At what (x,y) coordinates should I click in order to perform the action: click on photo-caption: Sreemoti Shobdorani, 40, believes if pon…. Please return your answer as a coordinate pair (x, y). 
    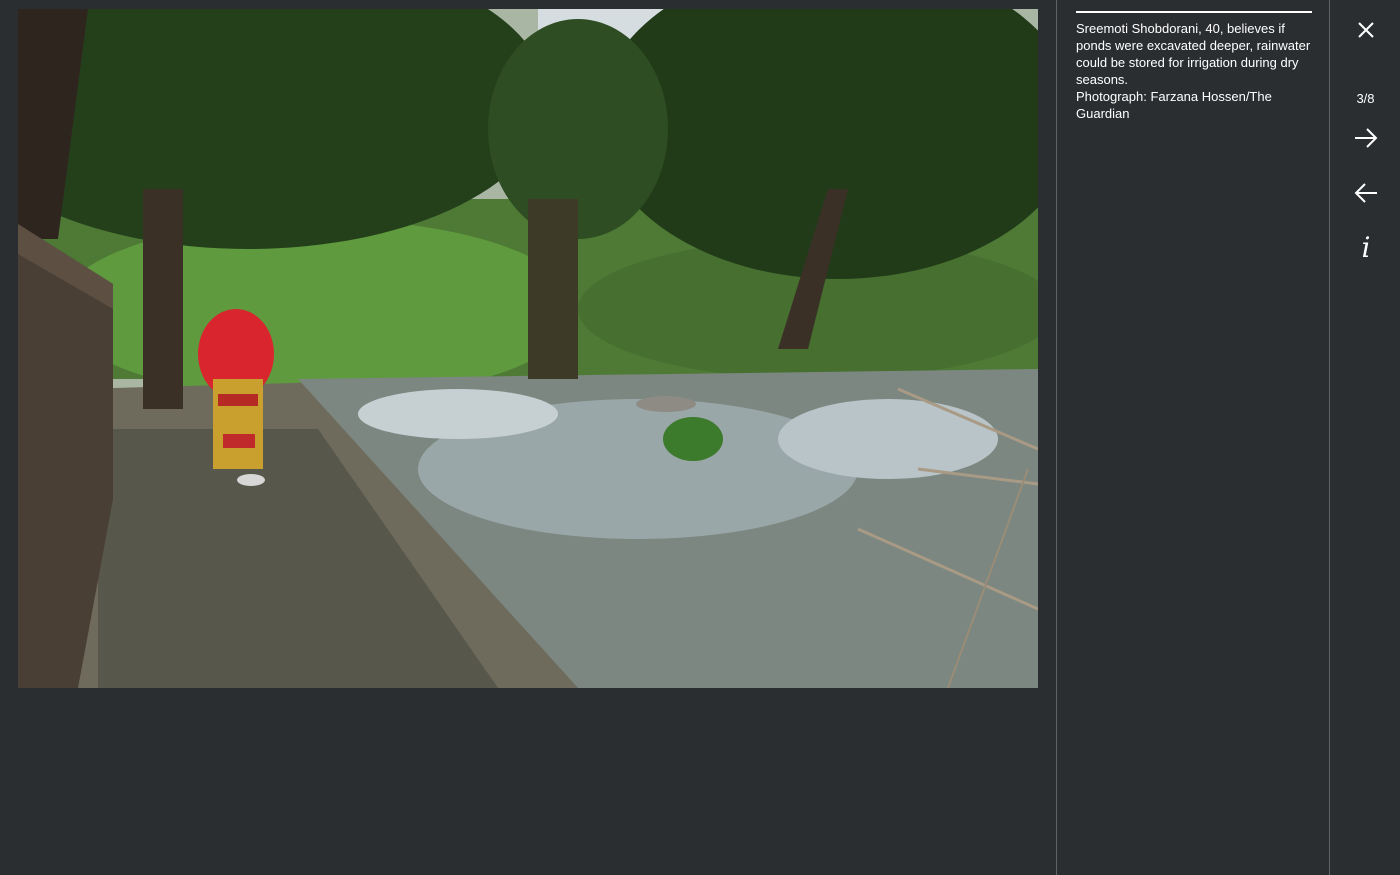
    Looking at the image, I should click on (1193, 54).